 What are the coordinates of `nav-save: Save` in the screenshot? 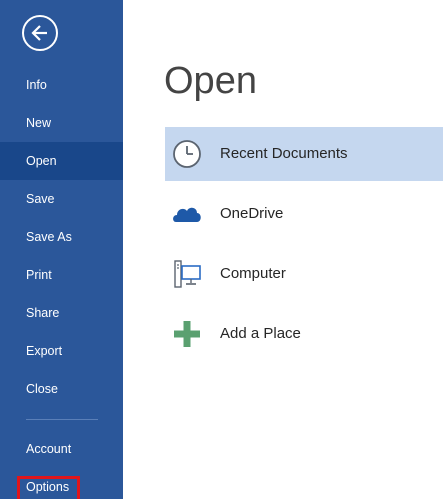 It's located at (61, 199).